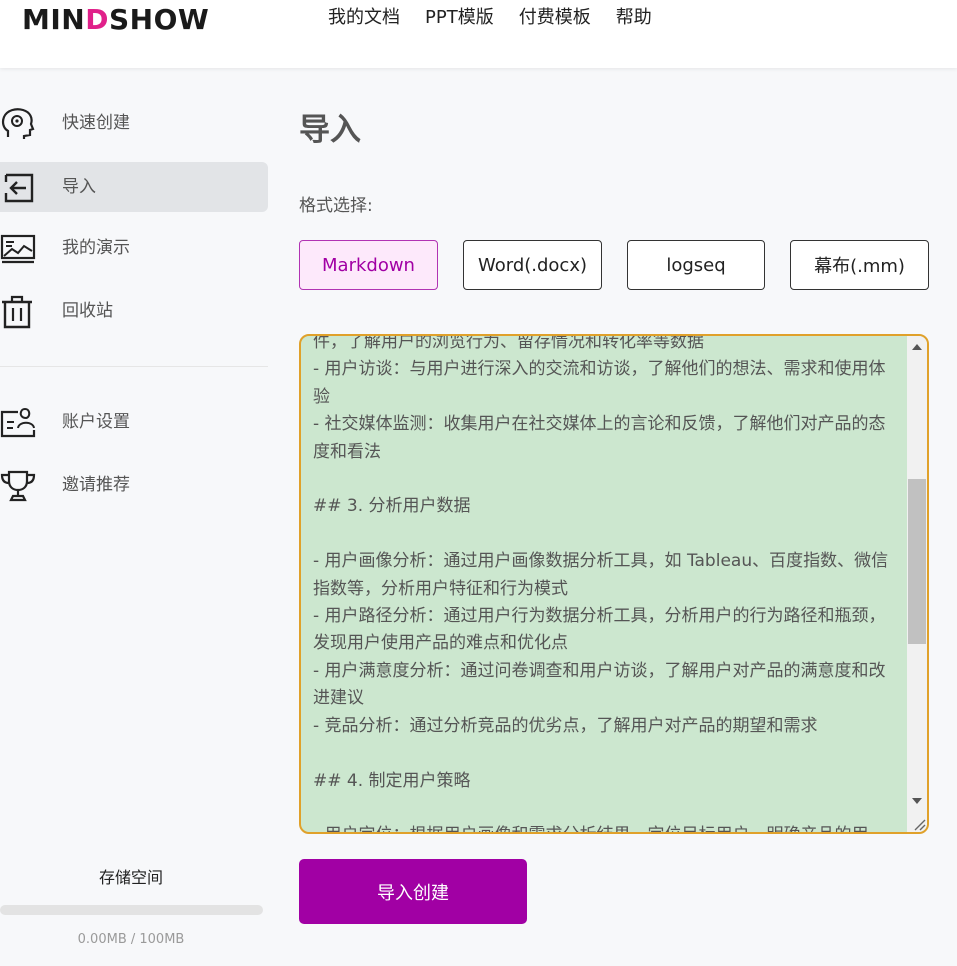 The image size is (957, 966). What do you see at coordinates (859, 265) in the screenshot?
I see `format-mubu-button: 幕布(.mm)` at bounding box center [859, 265].